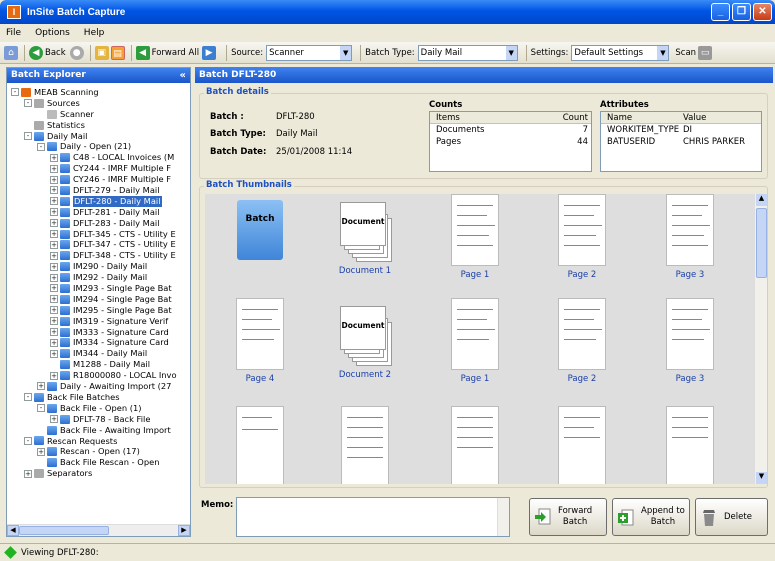 The width and height of the screenshot is (775, 561). What do you see at coordinates (185, 52) in the screenshot?
I see `forward-all-button: Forward All ▶` at bounding box center [185, 52].